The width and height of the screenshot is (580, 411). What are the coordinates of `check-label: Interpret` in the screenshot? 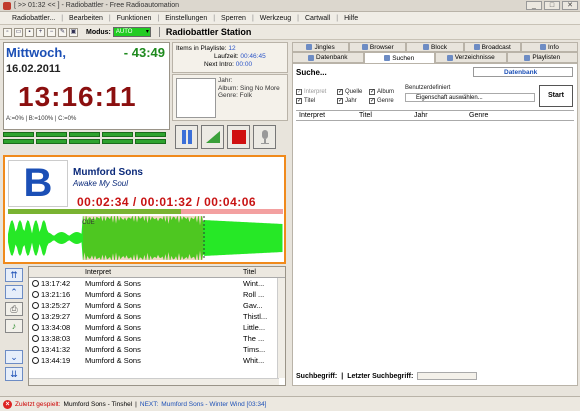 It's located at (315, 92).